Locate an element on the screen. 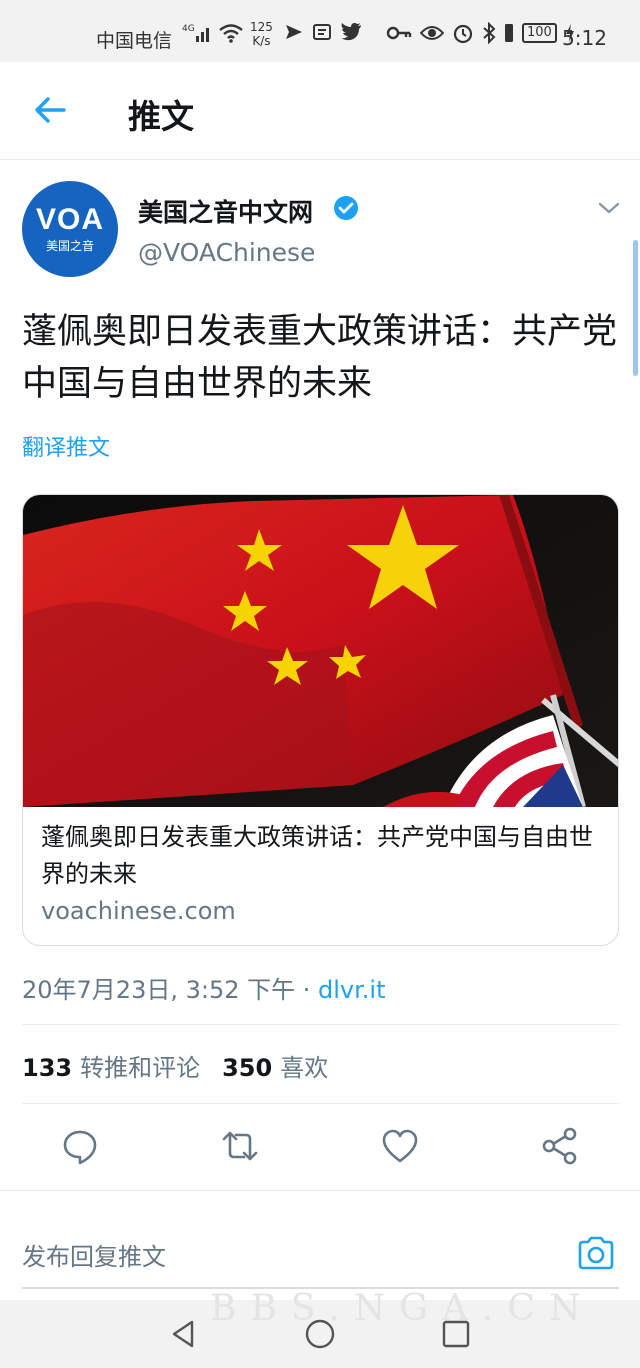  page-title: 推文 is located at coordinates (161, 116).